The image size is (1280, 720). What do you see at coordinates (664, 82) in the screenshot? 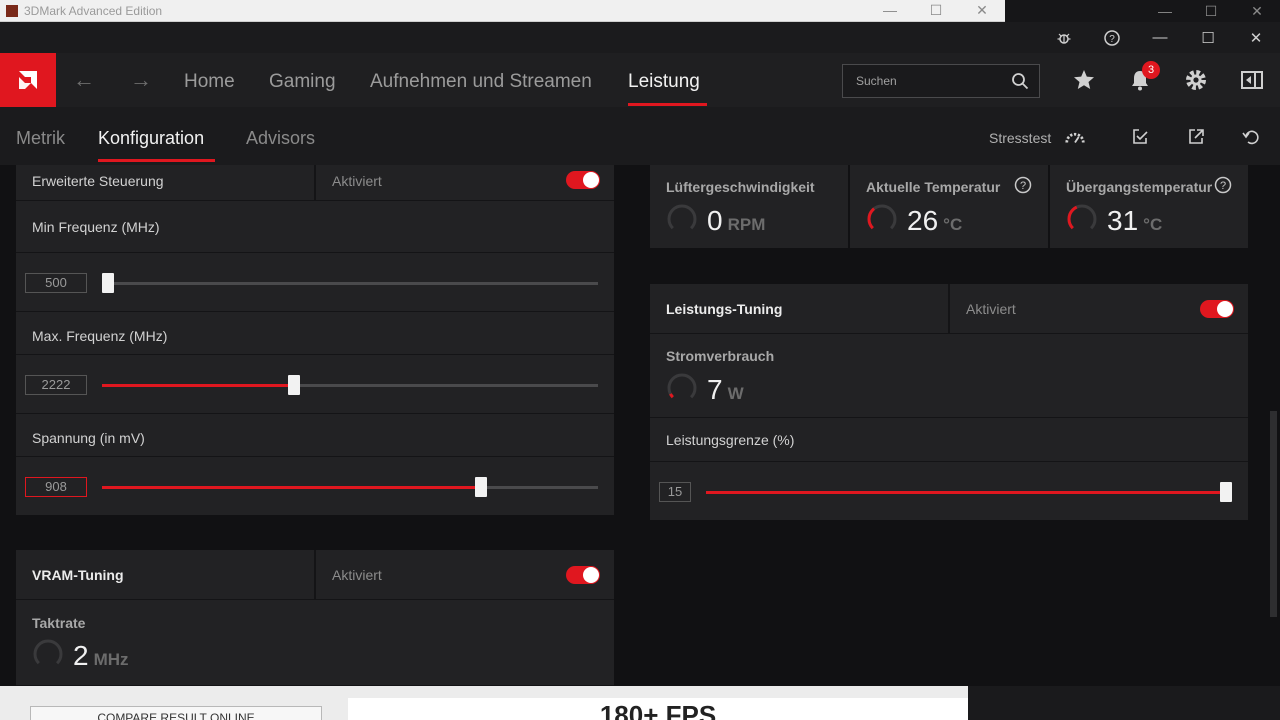
I see `nav-item-performance: Leistung` at bounding box center [664, 82].